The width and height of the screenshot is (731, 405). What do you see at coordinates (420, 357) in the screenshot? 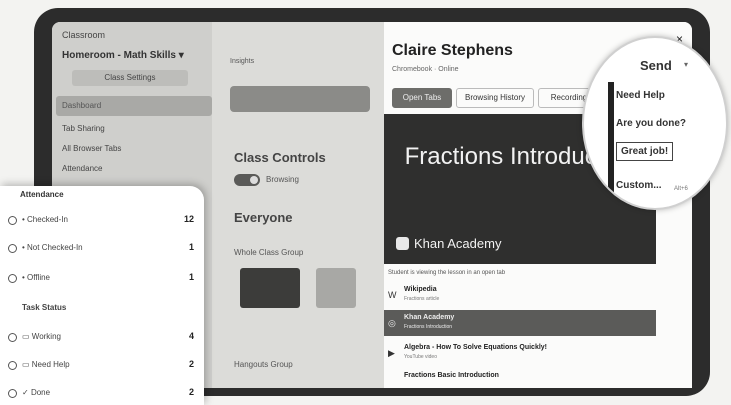
I see `list-item-subtitle: YouTube video` at bounding box center [420, 357].